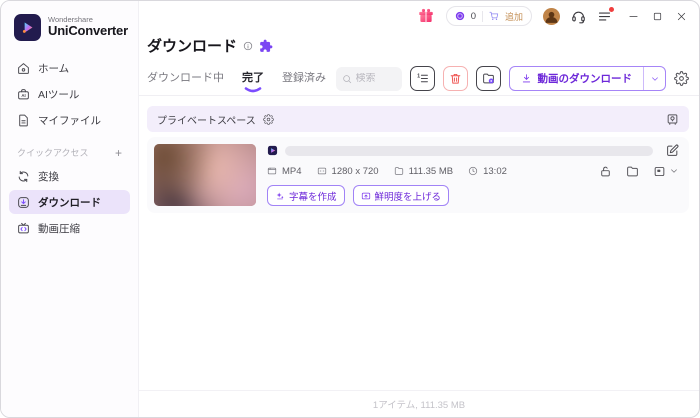 This screenshot has width=700, height=418. Describe the element at coordinates (365, 195) in the screenshot. I see `enhance-icon` at that location.